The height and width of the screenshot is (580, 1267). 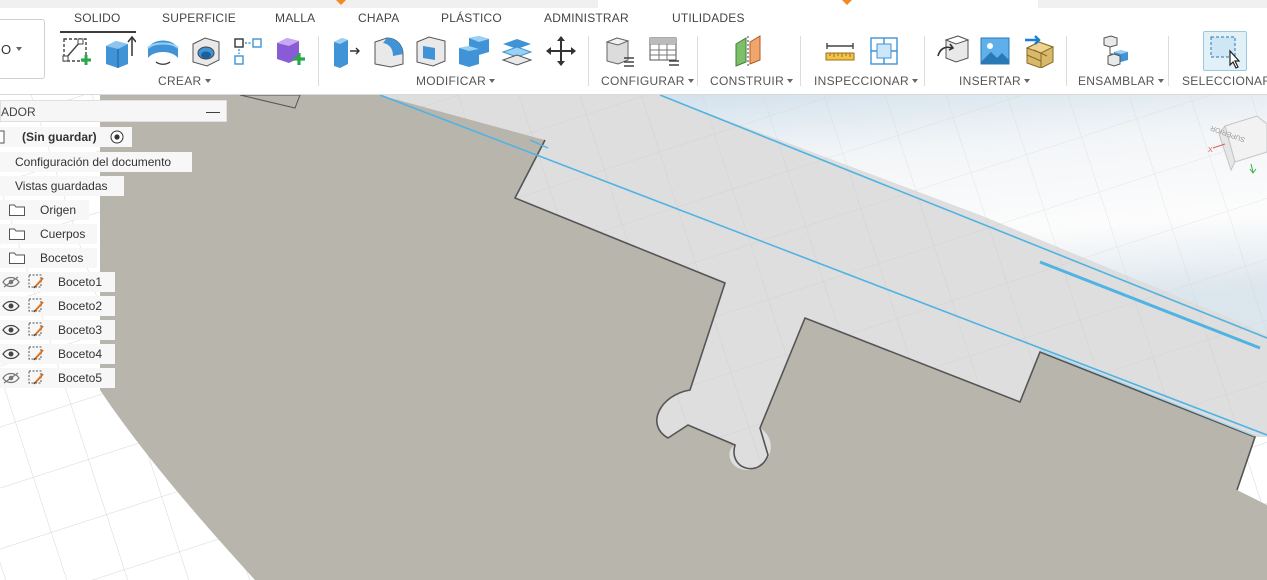 I want to click on shell-icon, so click(x=431, y=51).